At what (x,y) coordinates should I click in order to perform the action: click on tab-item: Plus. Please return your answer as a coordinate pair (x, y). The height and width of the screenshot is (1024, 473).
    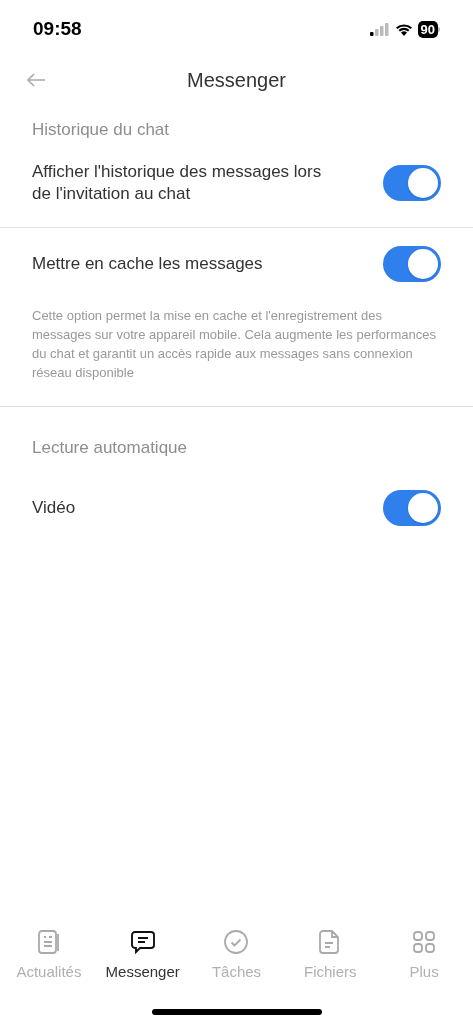
    Looking at the image, I should click on (424, 955).